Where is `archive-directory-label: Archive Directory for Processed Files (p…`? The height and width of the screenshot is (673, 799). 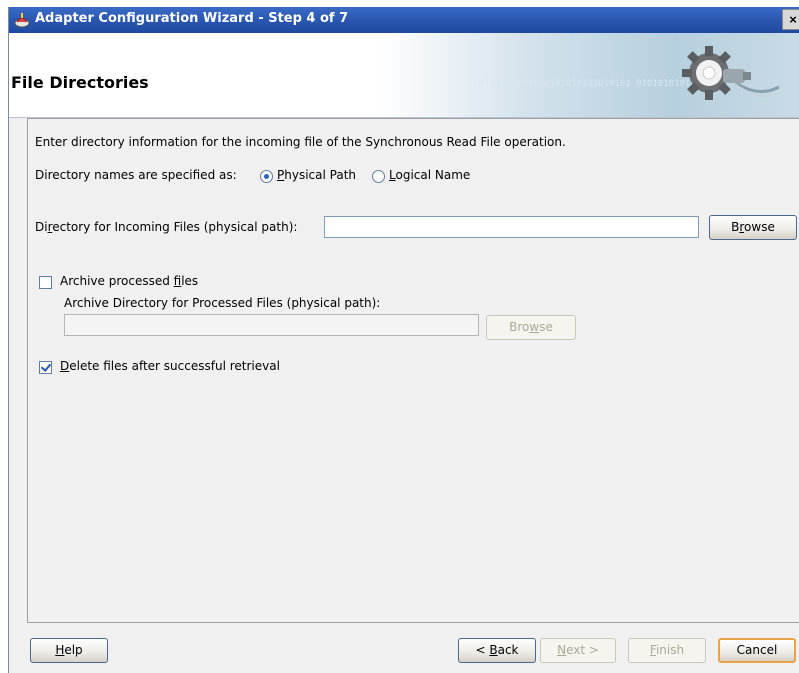 archive-directory-label: Archive Directory for Processed Files (p… is located at coordinates (222, 303).